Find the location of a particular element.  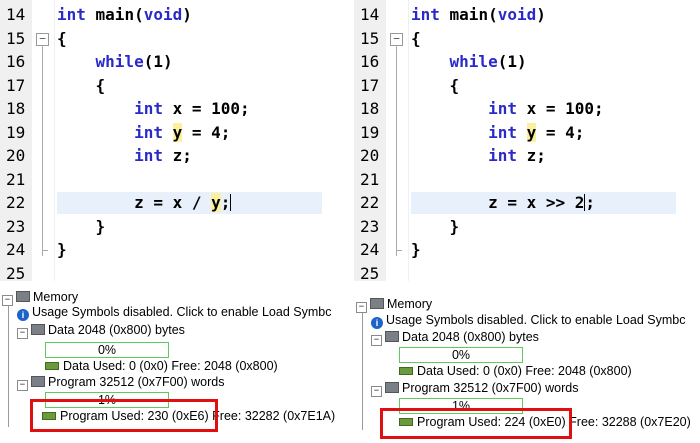

tree-line is located at coordinates (362, 367).